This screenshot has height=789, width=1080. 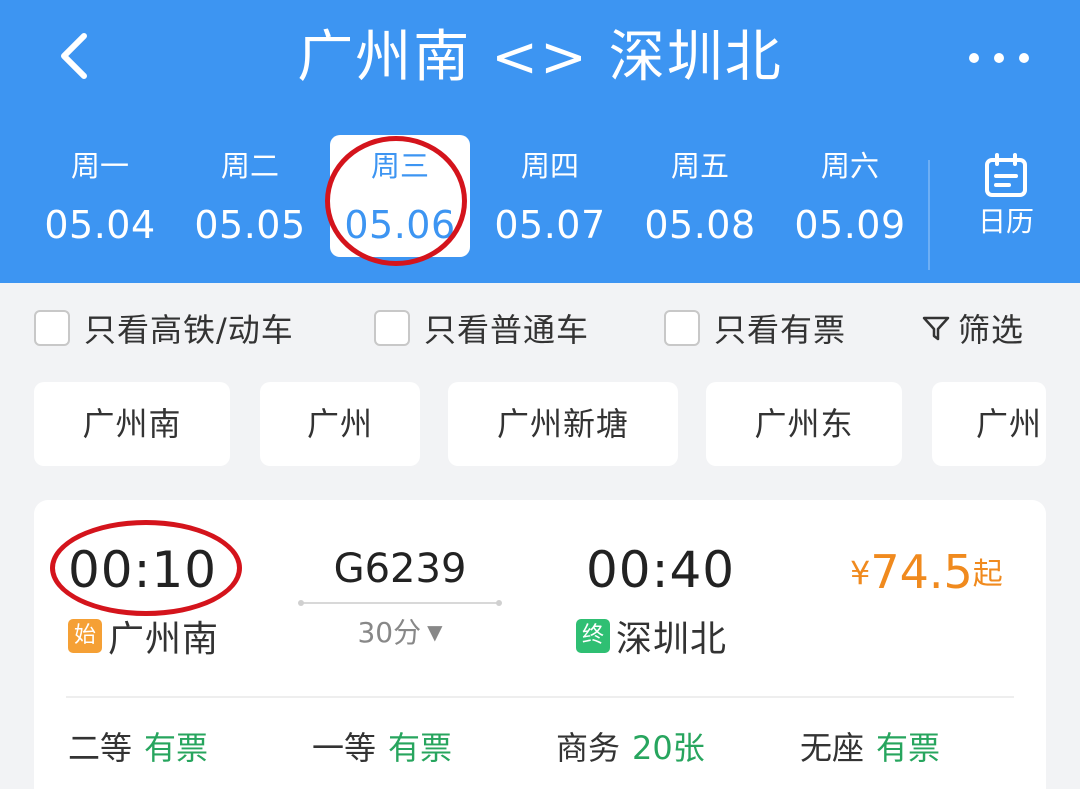 I want to click on checkbox-label: 只看高铁/动车, so click(x=189, y=330).